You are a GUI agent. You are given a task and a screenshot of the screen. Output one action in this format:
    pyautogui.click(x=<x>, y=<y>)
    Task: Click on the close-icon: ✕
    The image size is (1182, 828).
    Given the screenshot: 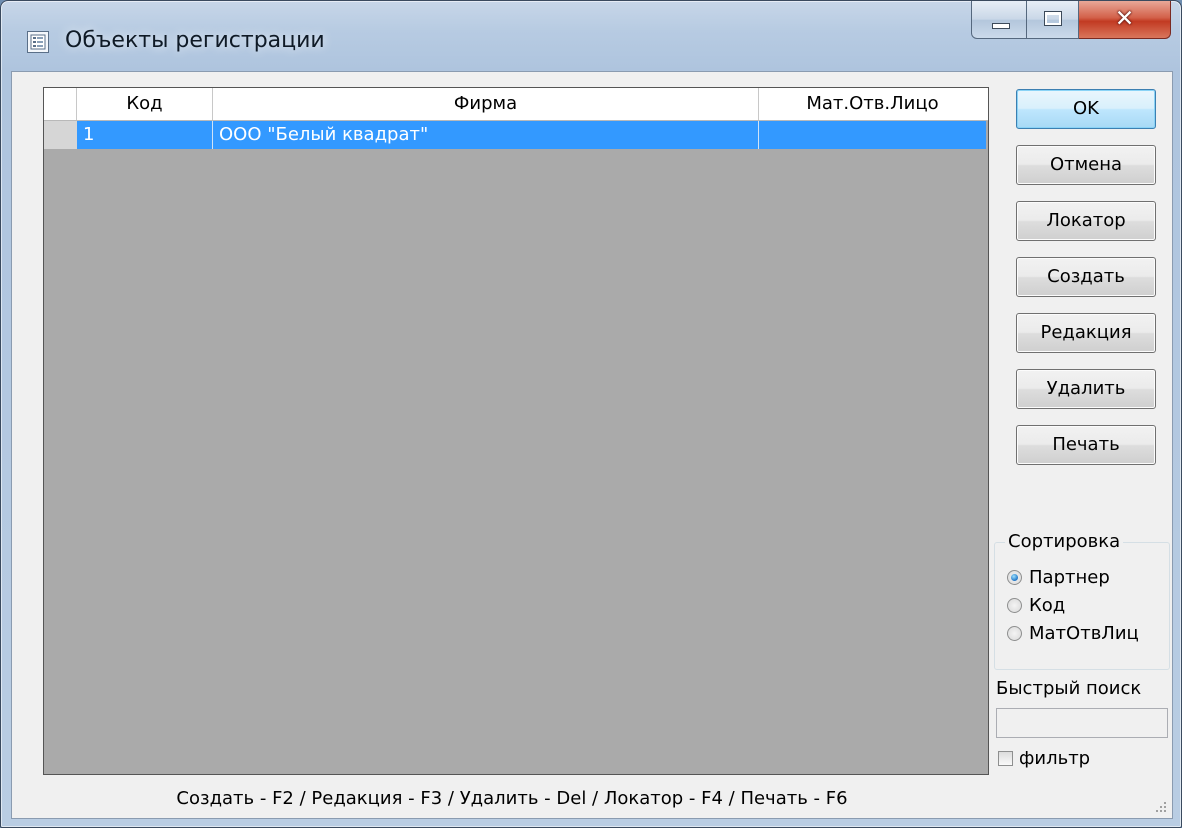 What is the action you would take?
    pyautogui.click(x=1124, y=19)
    